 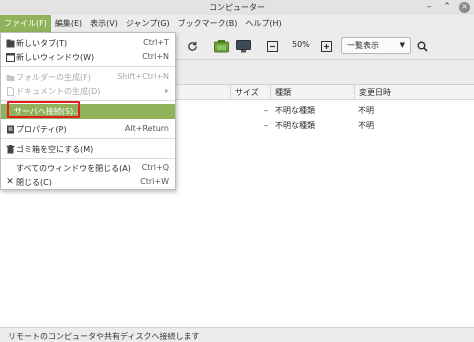 I want to click on menu-item-shortcut: Ctrl+Q, so click(x=155, y=167).